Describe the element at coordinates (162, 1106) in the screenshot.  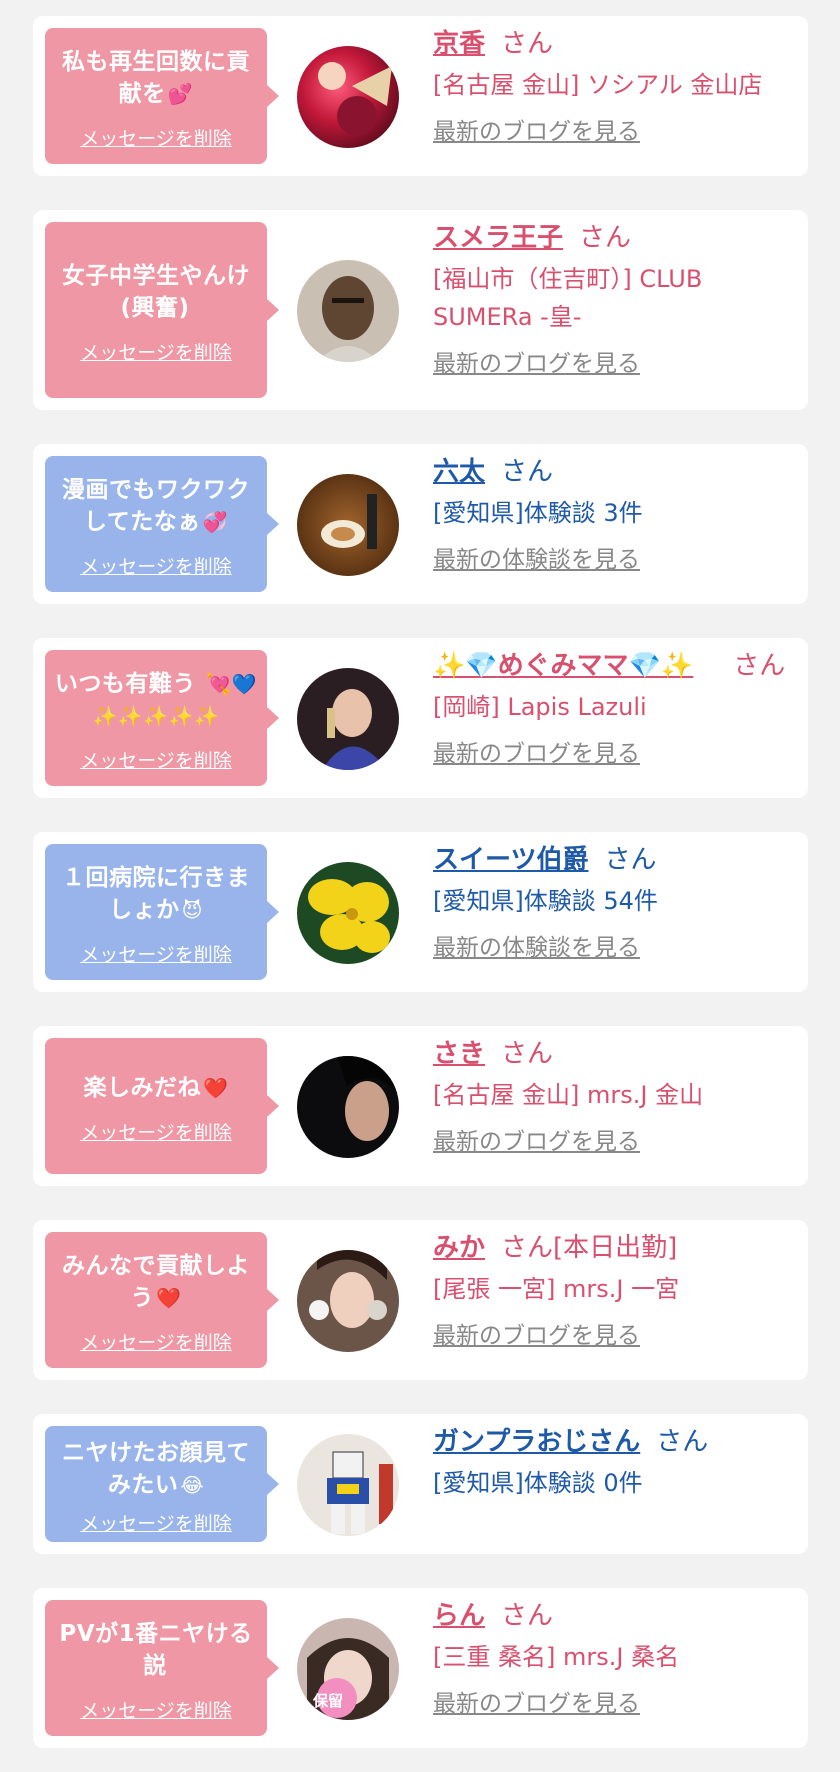
I see `message-bubble: 楽しみだね ❤️ メッセージを削除` at that location.